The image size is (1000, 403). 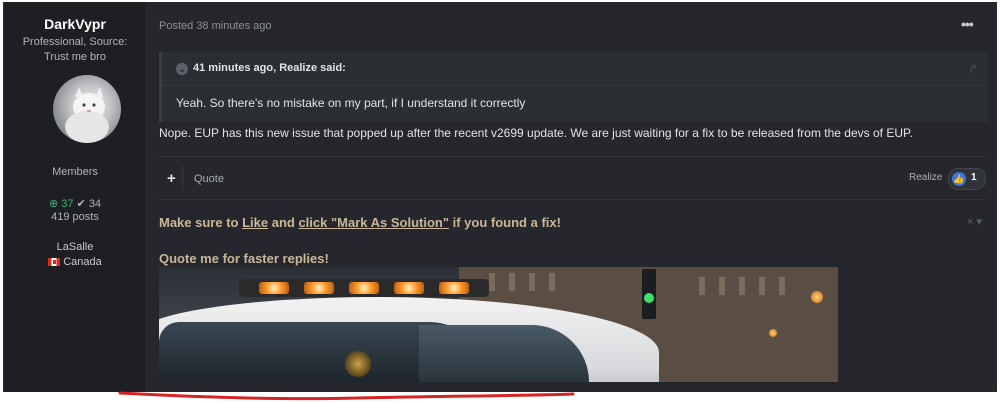 I want to click on location-city: LaSalle, so click(x=75, y=247).